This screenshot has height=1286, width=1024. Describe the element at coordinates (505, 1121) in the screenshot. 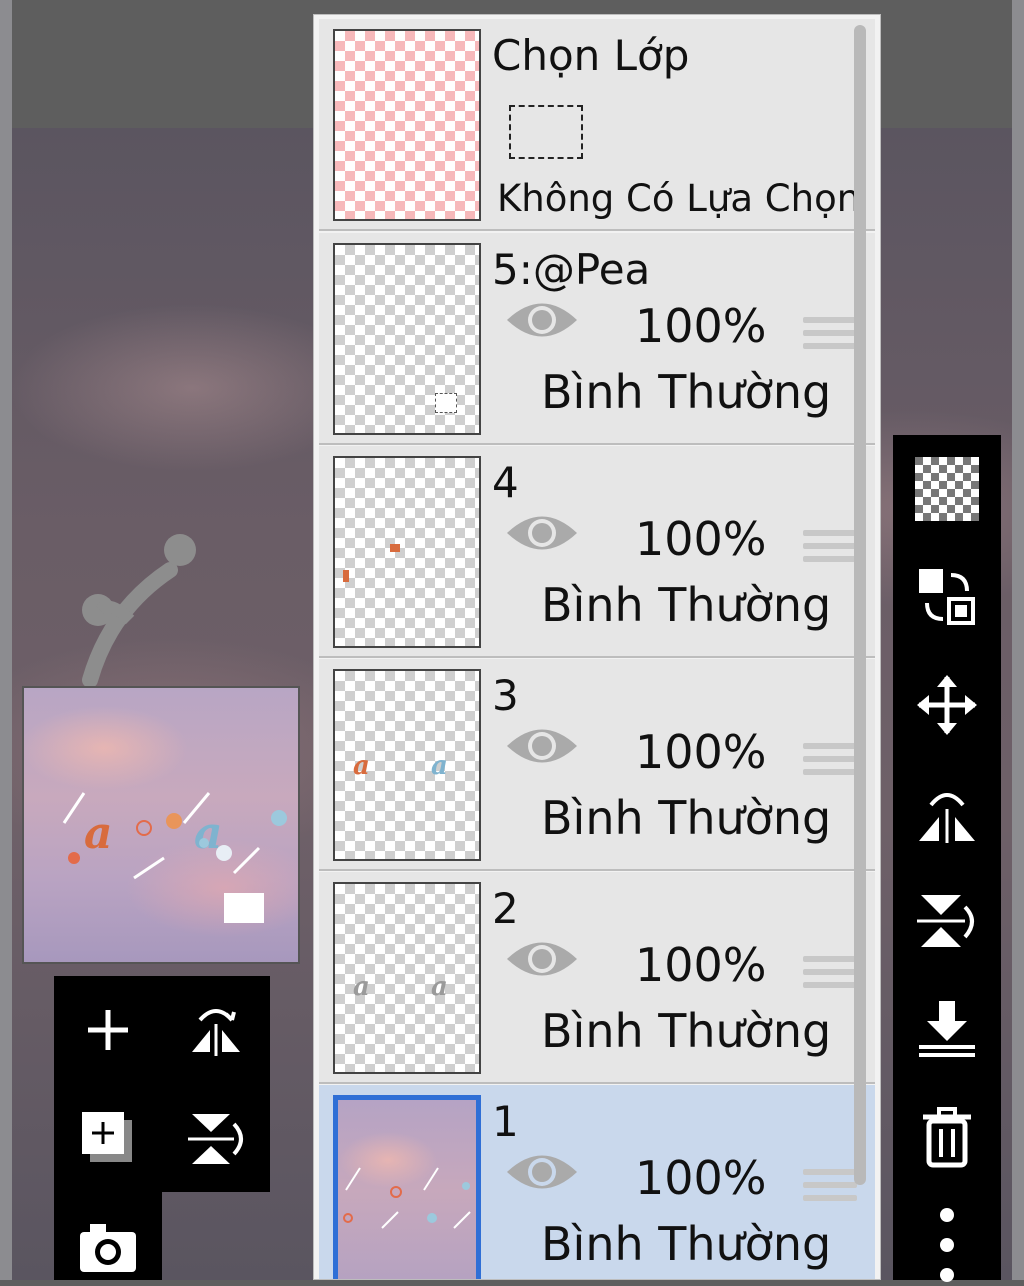

I see `layer-name: 1` at that location.